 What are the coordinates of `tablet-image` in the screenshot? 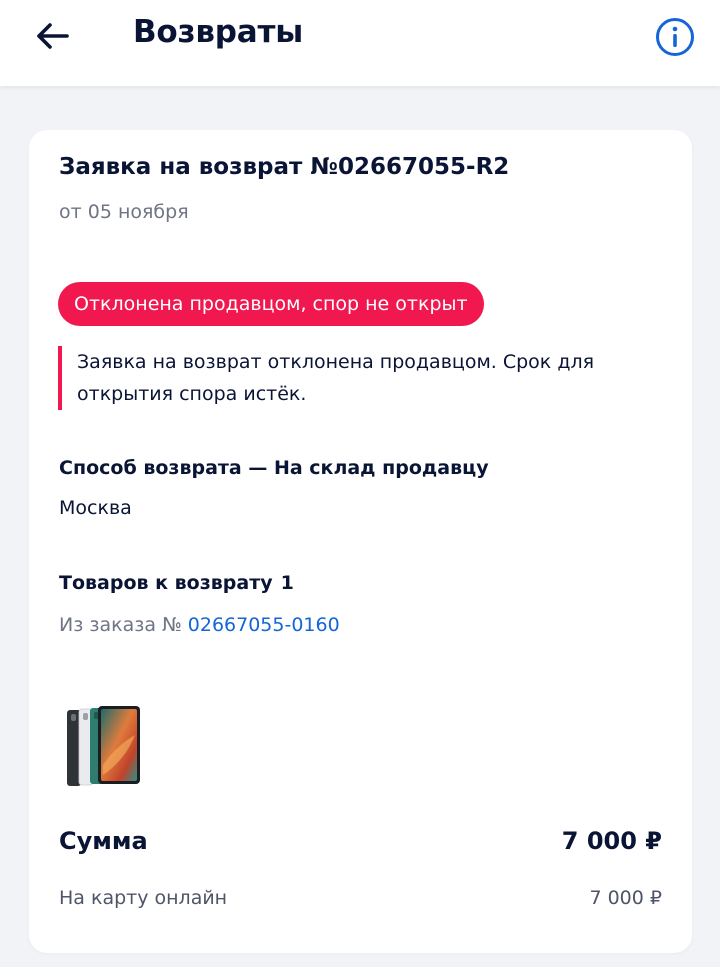 It's located at (103, 746).